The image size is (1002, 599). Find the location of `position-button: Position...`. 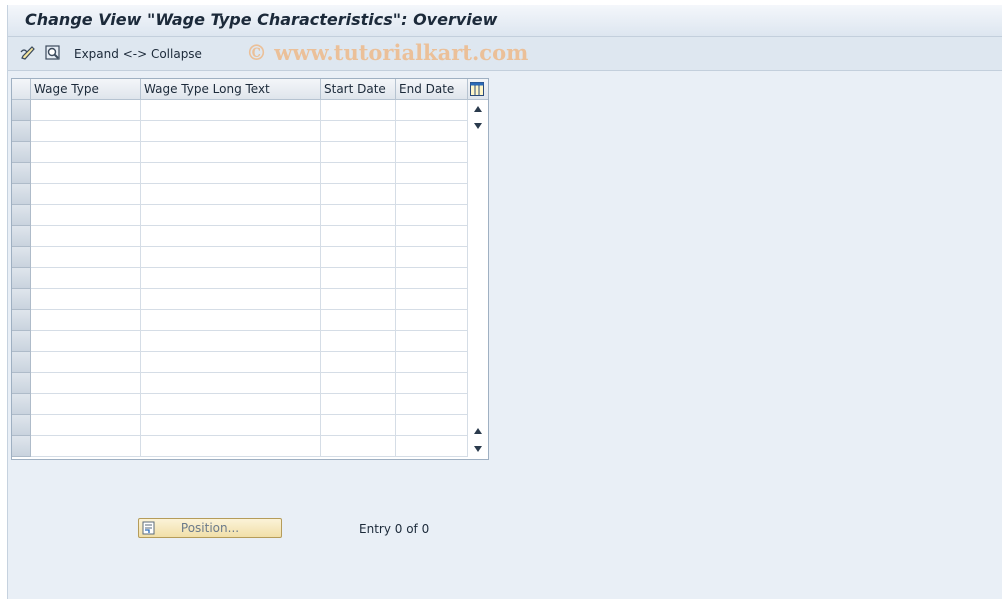

position-button: Position... is located at coordinates (210, 528).